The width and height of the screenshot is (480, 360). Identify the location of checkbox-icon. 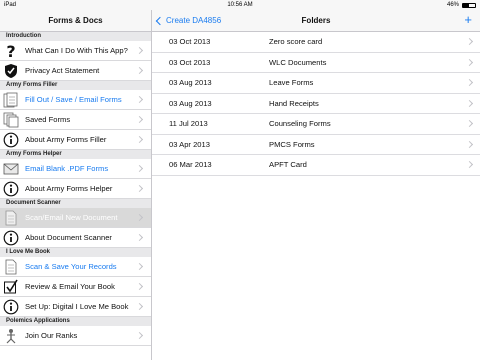
(11, 287).